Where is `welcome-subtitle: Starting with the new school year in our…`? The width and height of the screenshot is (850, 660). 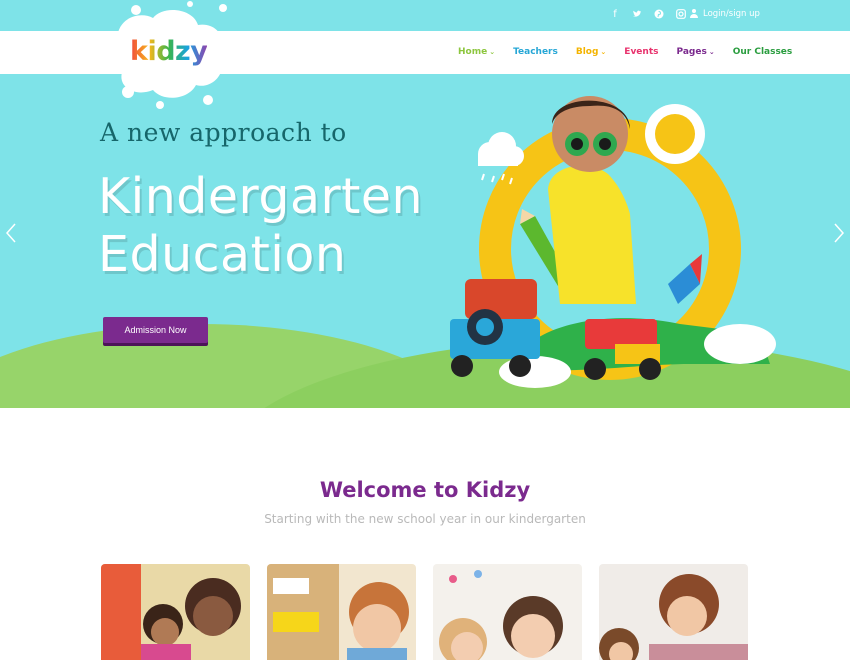
welcome-subtitle: Starting with the new school year in our… is located at coordinates (425, 519).